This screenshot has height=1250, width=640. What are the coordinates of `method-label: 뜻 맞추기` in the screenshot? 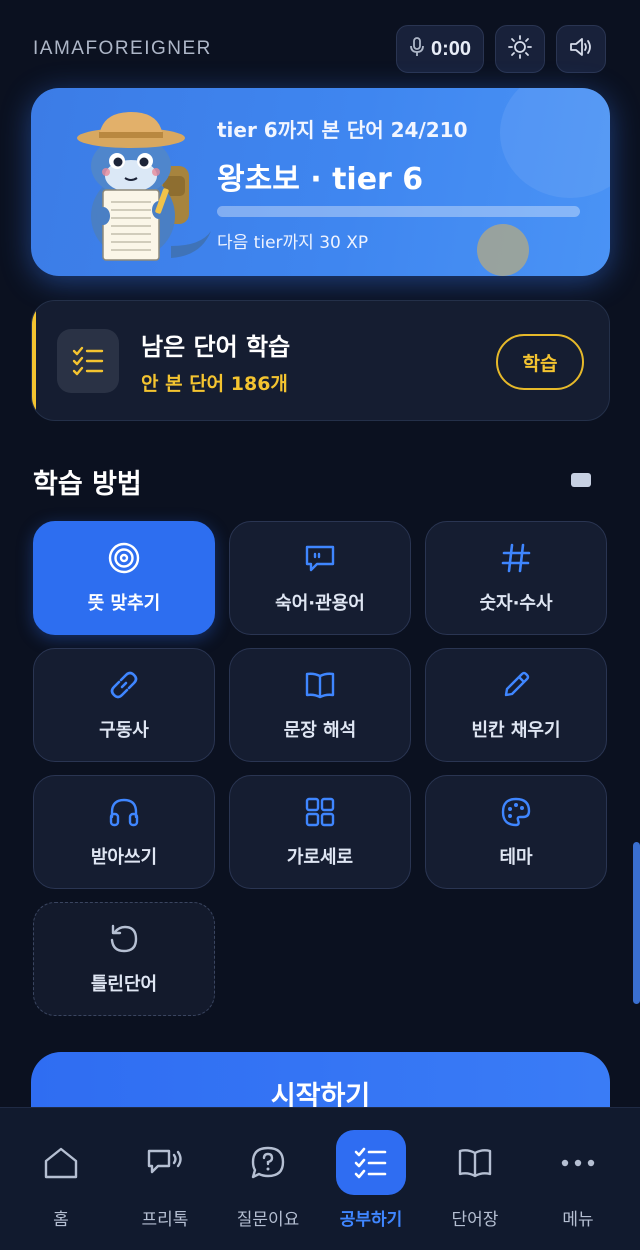 It's located at (124, 603).